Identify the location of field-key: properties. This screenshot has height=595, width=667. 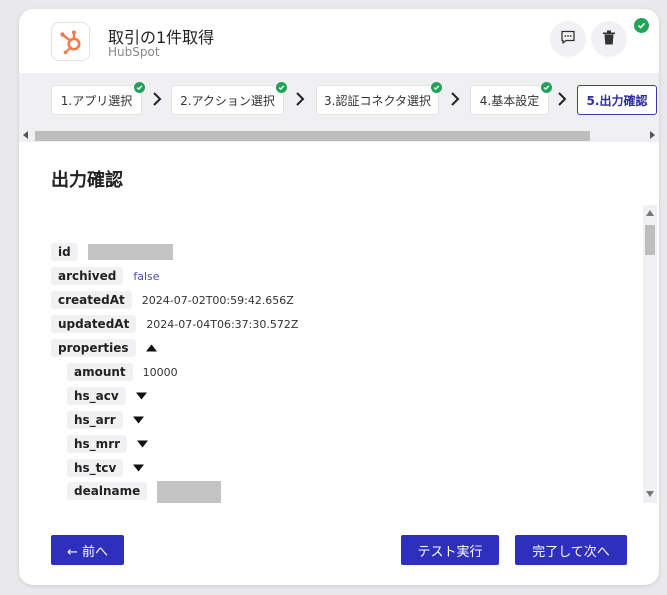
(93, 348).